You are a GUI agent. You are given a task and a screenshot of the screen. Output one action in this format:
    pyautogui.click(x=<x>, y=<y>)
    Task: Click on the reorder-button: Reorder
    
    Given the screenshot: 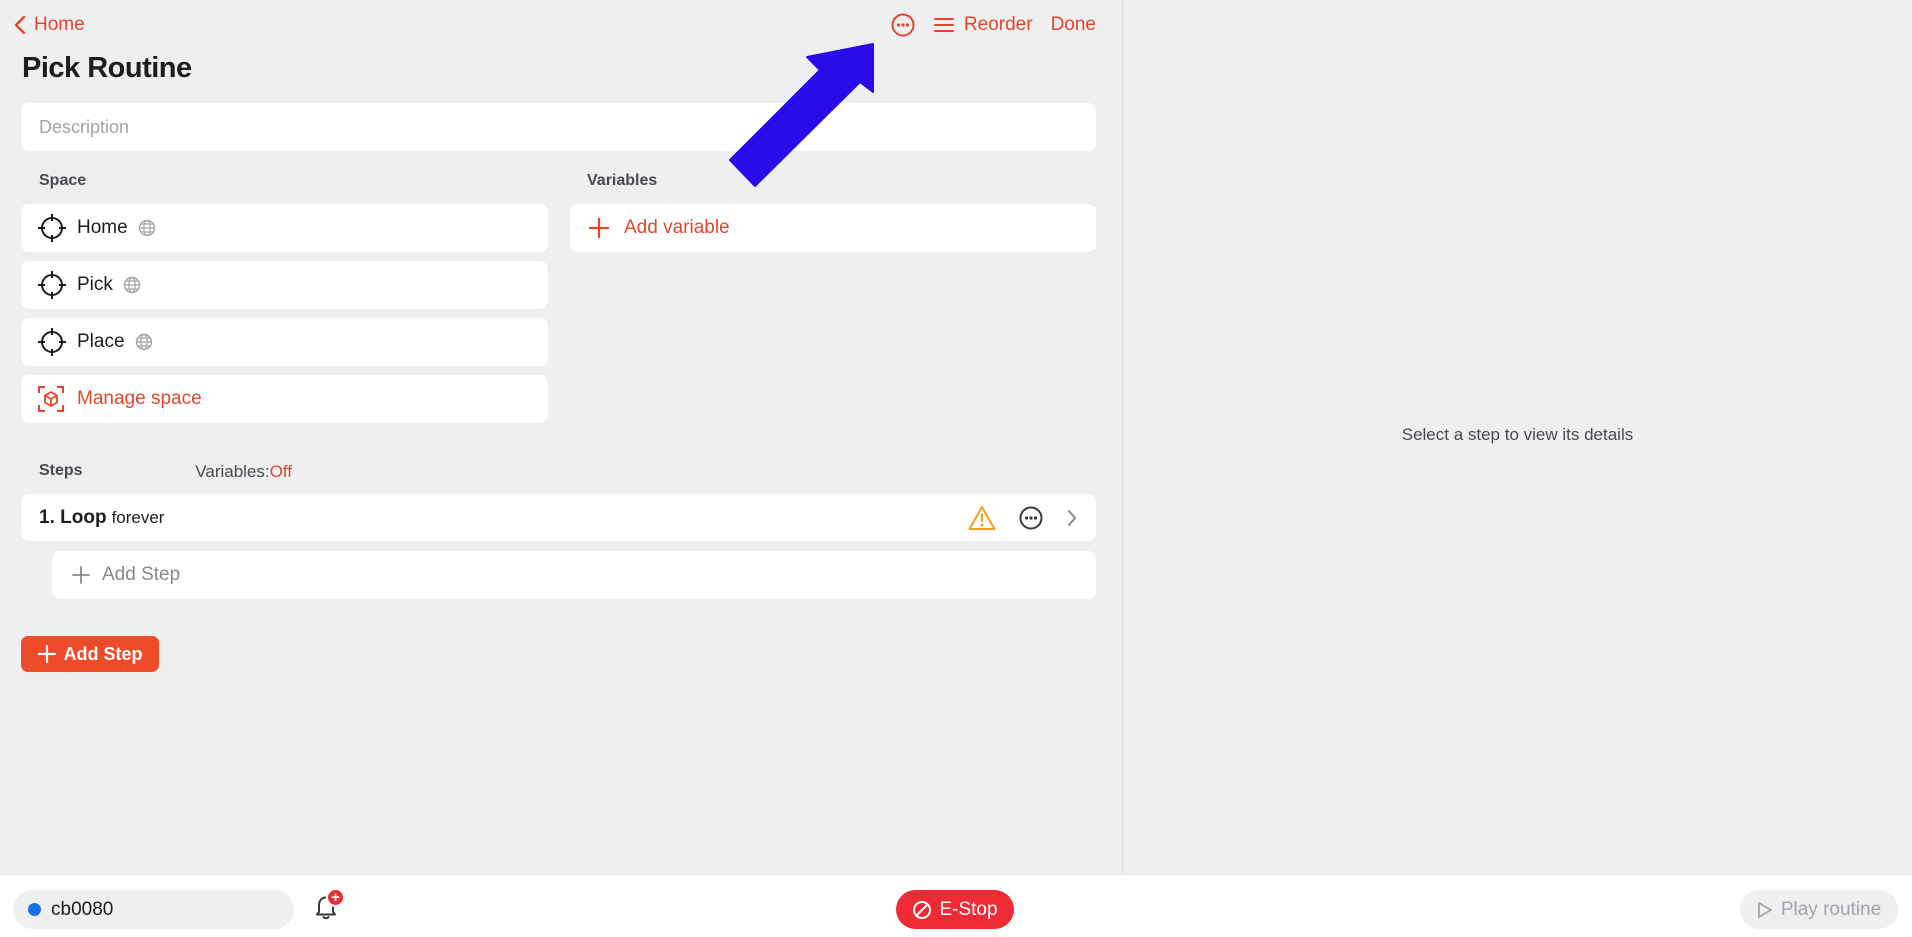 What is the action you would take?
    pyautogui.click(x=983, y=25)
    